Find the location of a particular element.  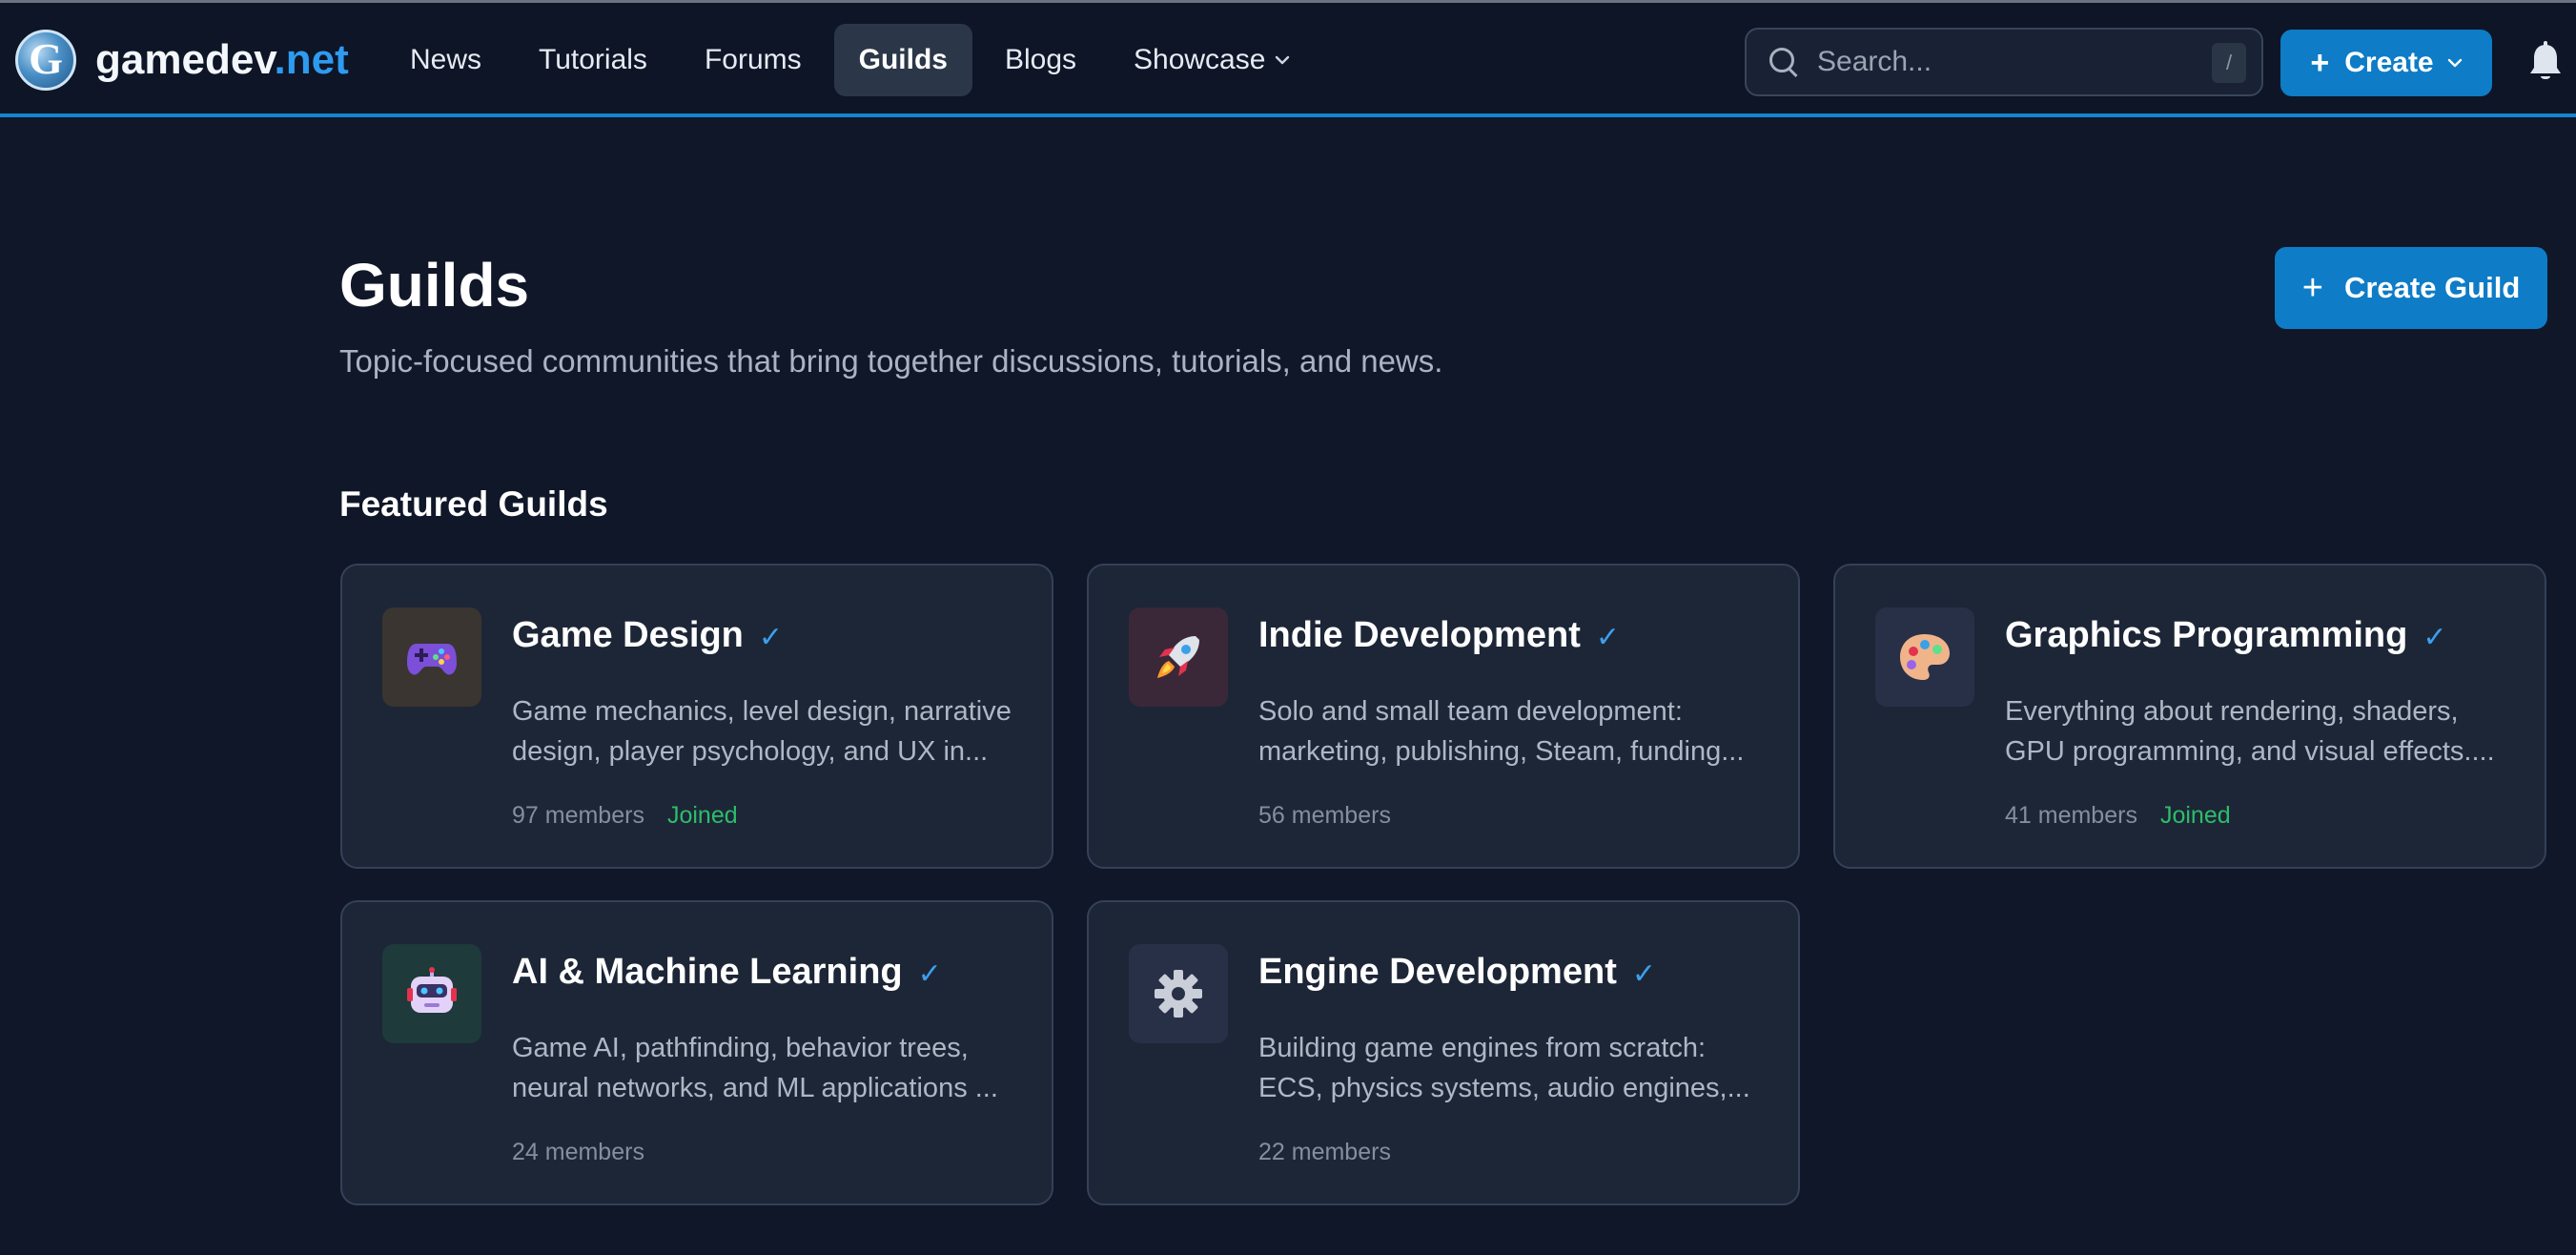

nav-blogs: Blogs is located at coordinates (1040, 60).